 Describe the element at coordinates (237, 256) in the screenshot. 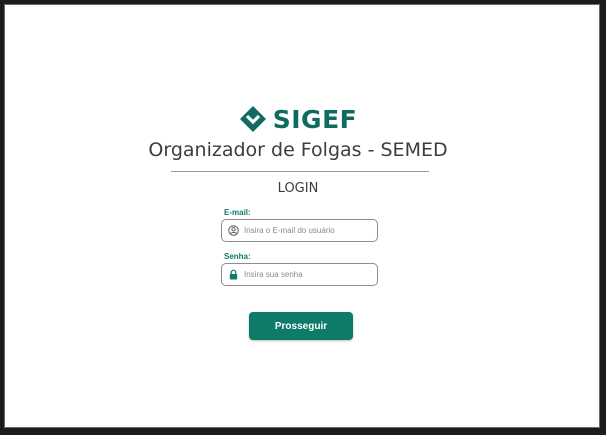

I see `password-label: Senha:` at that location.